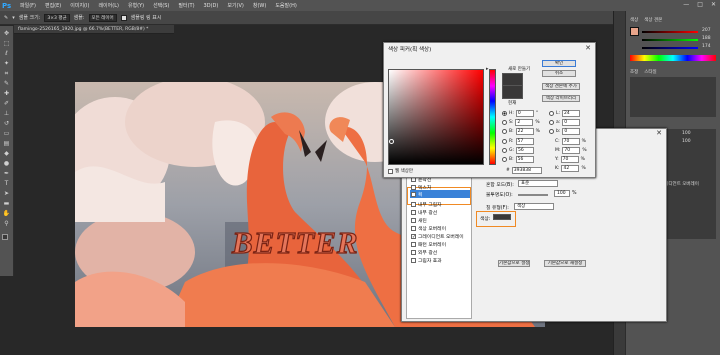 Image resolution: width=720 pixels, height=355 pixels. Describe the element at coordinates (706, 46) in the screenshot. I see `blue-value: 174` at that location.